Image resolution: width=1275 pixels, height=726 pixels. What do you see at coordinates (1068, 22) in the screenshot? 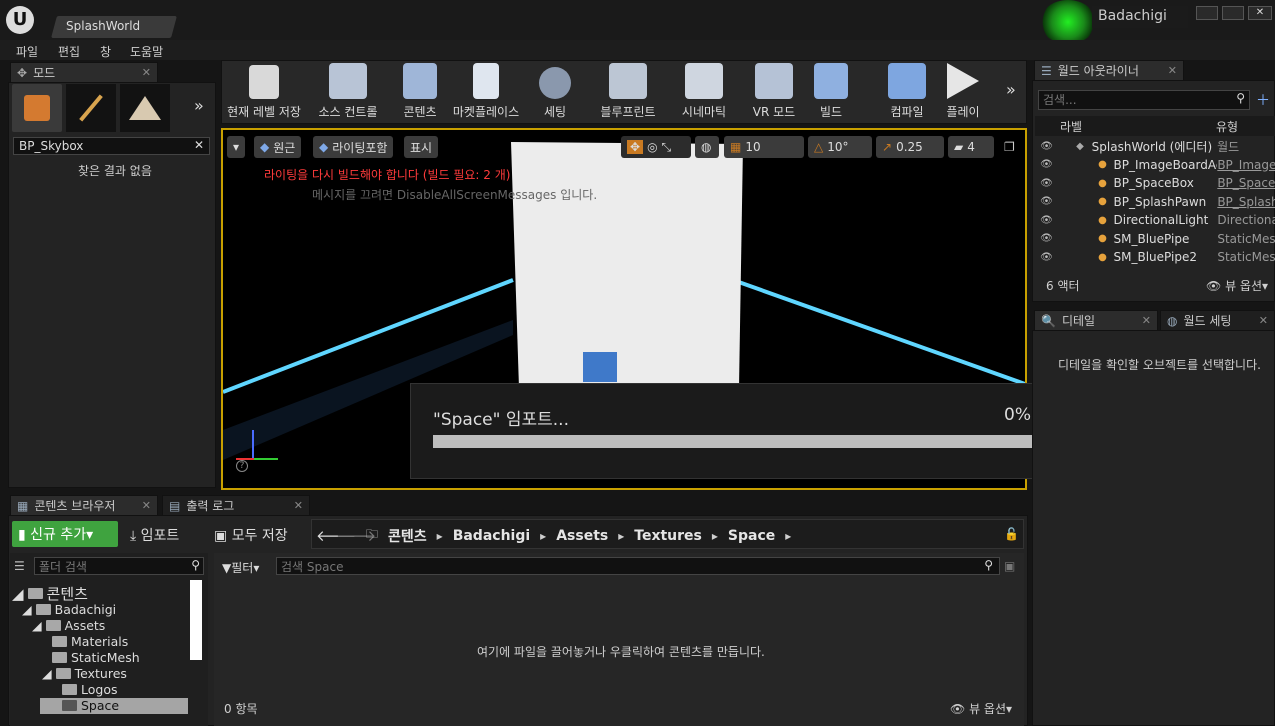
I see `user-avatar` at bounding box center [1068, 22].